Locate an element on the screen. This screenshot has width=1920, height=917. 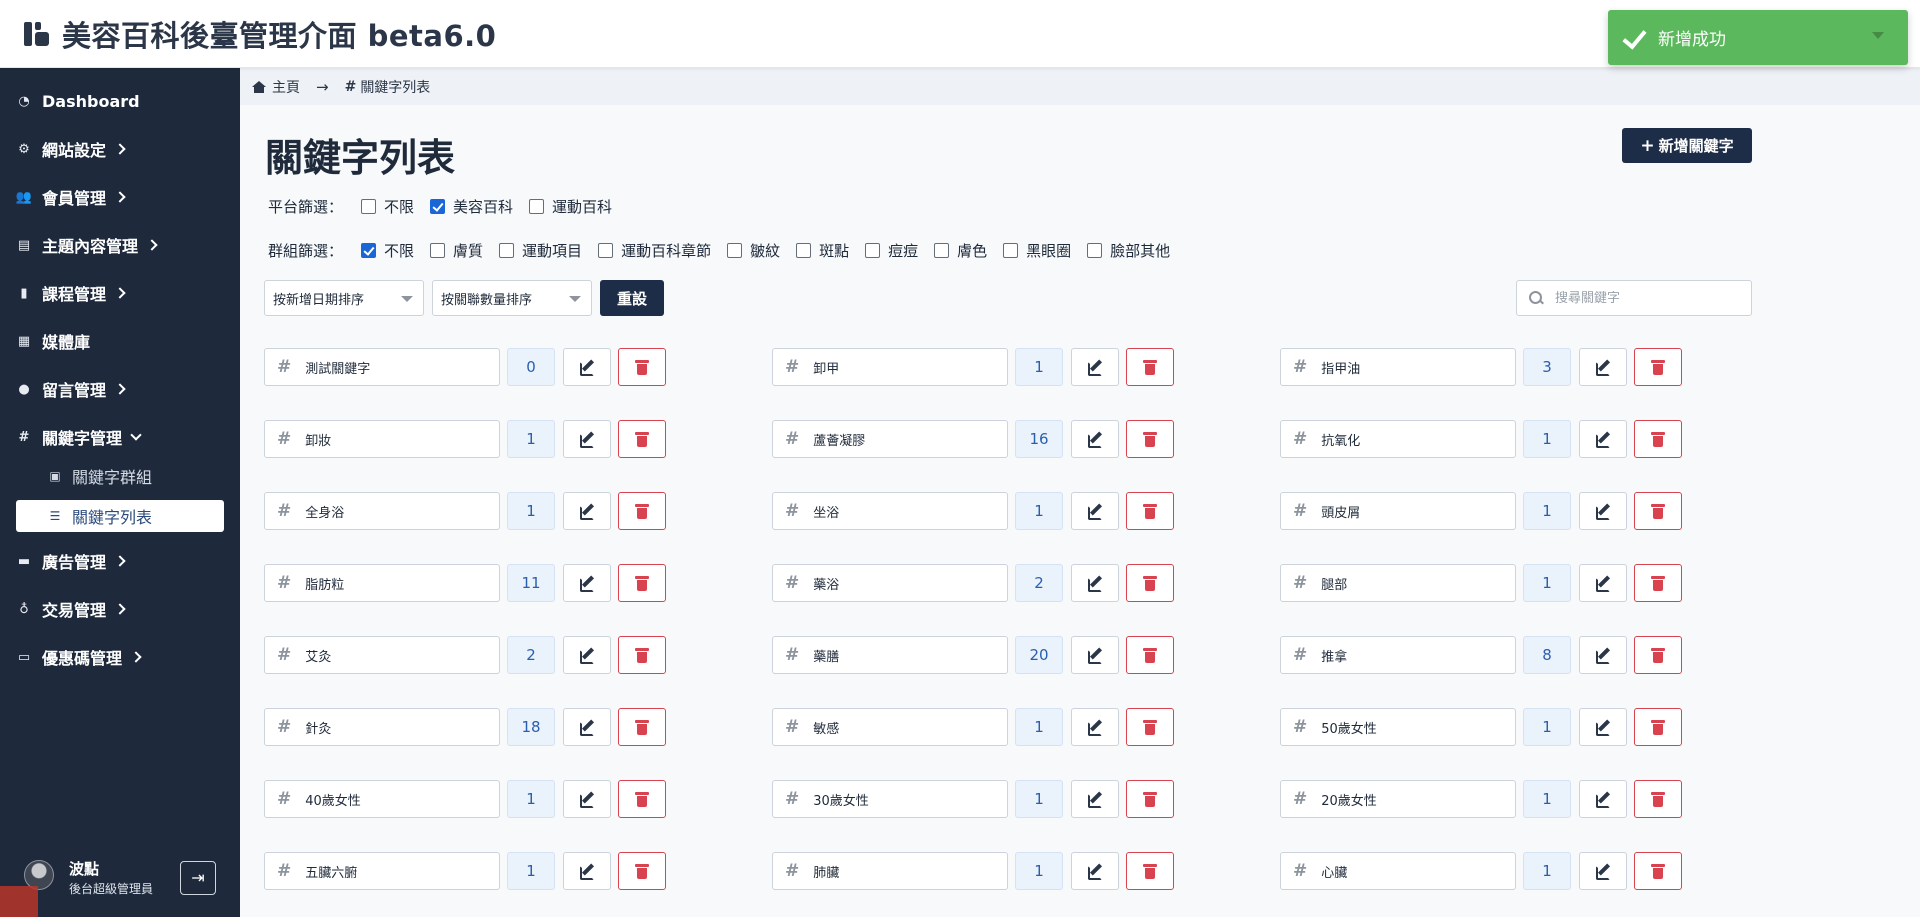
platform-filter-option: 美容百科 is located at coordinates (471, 206).